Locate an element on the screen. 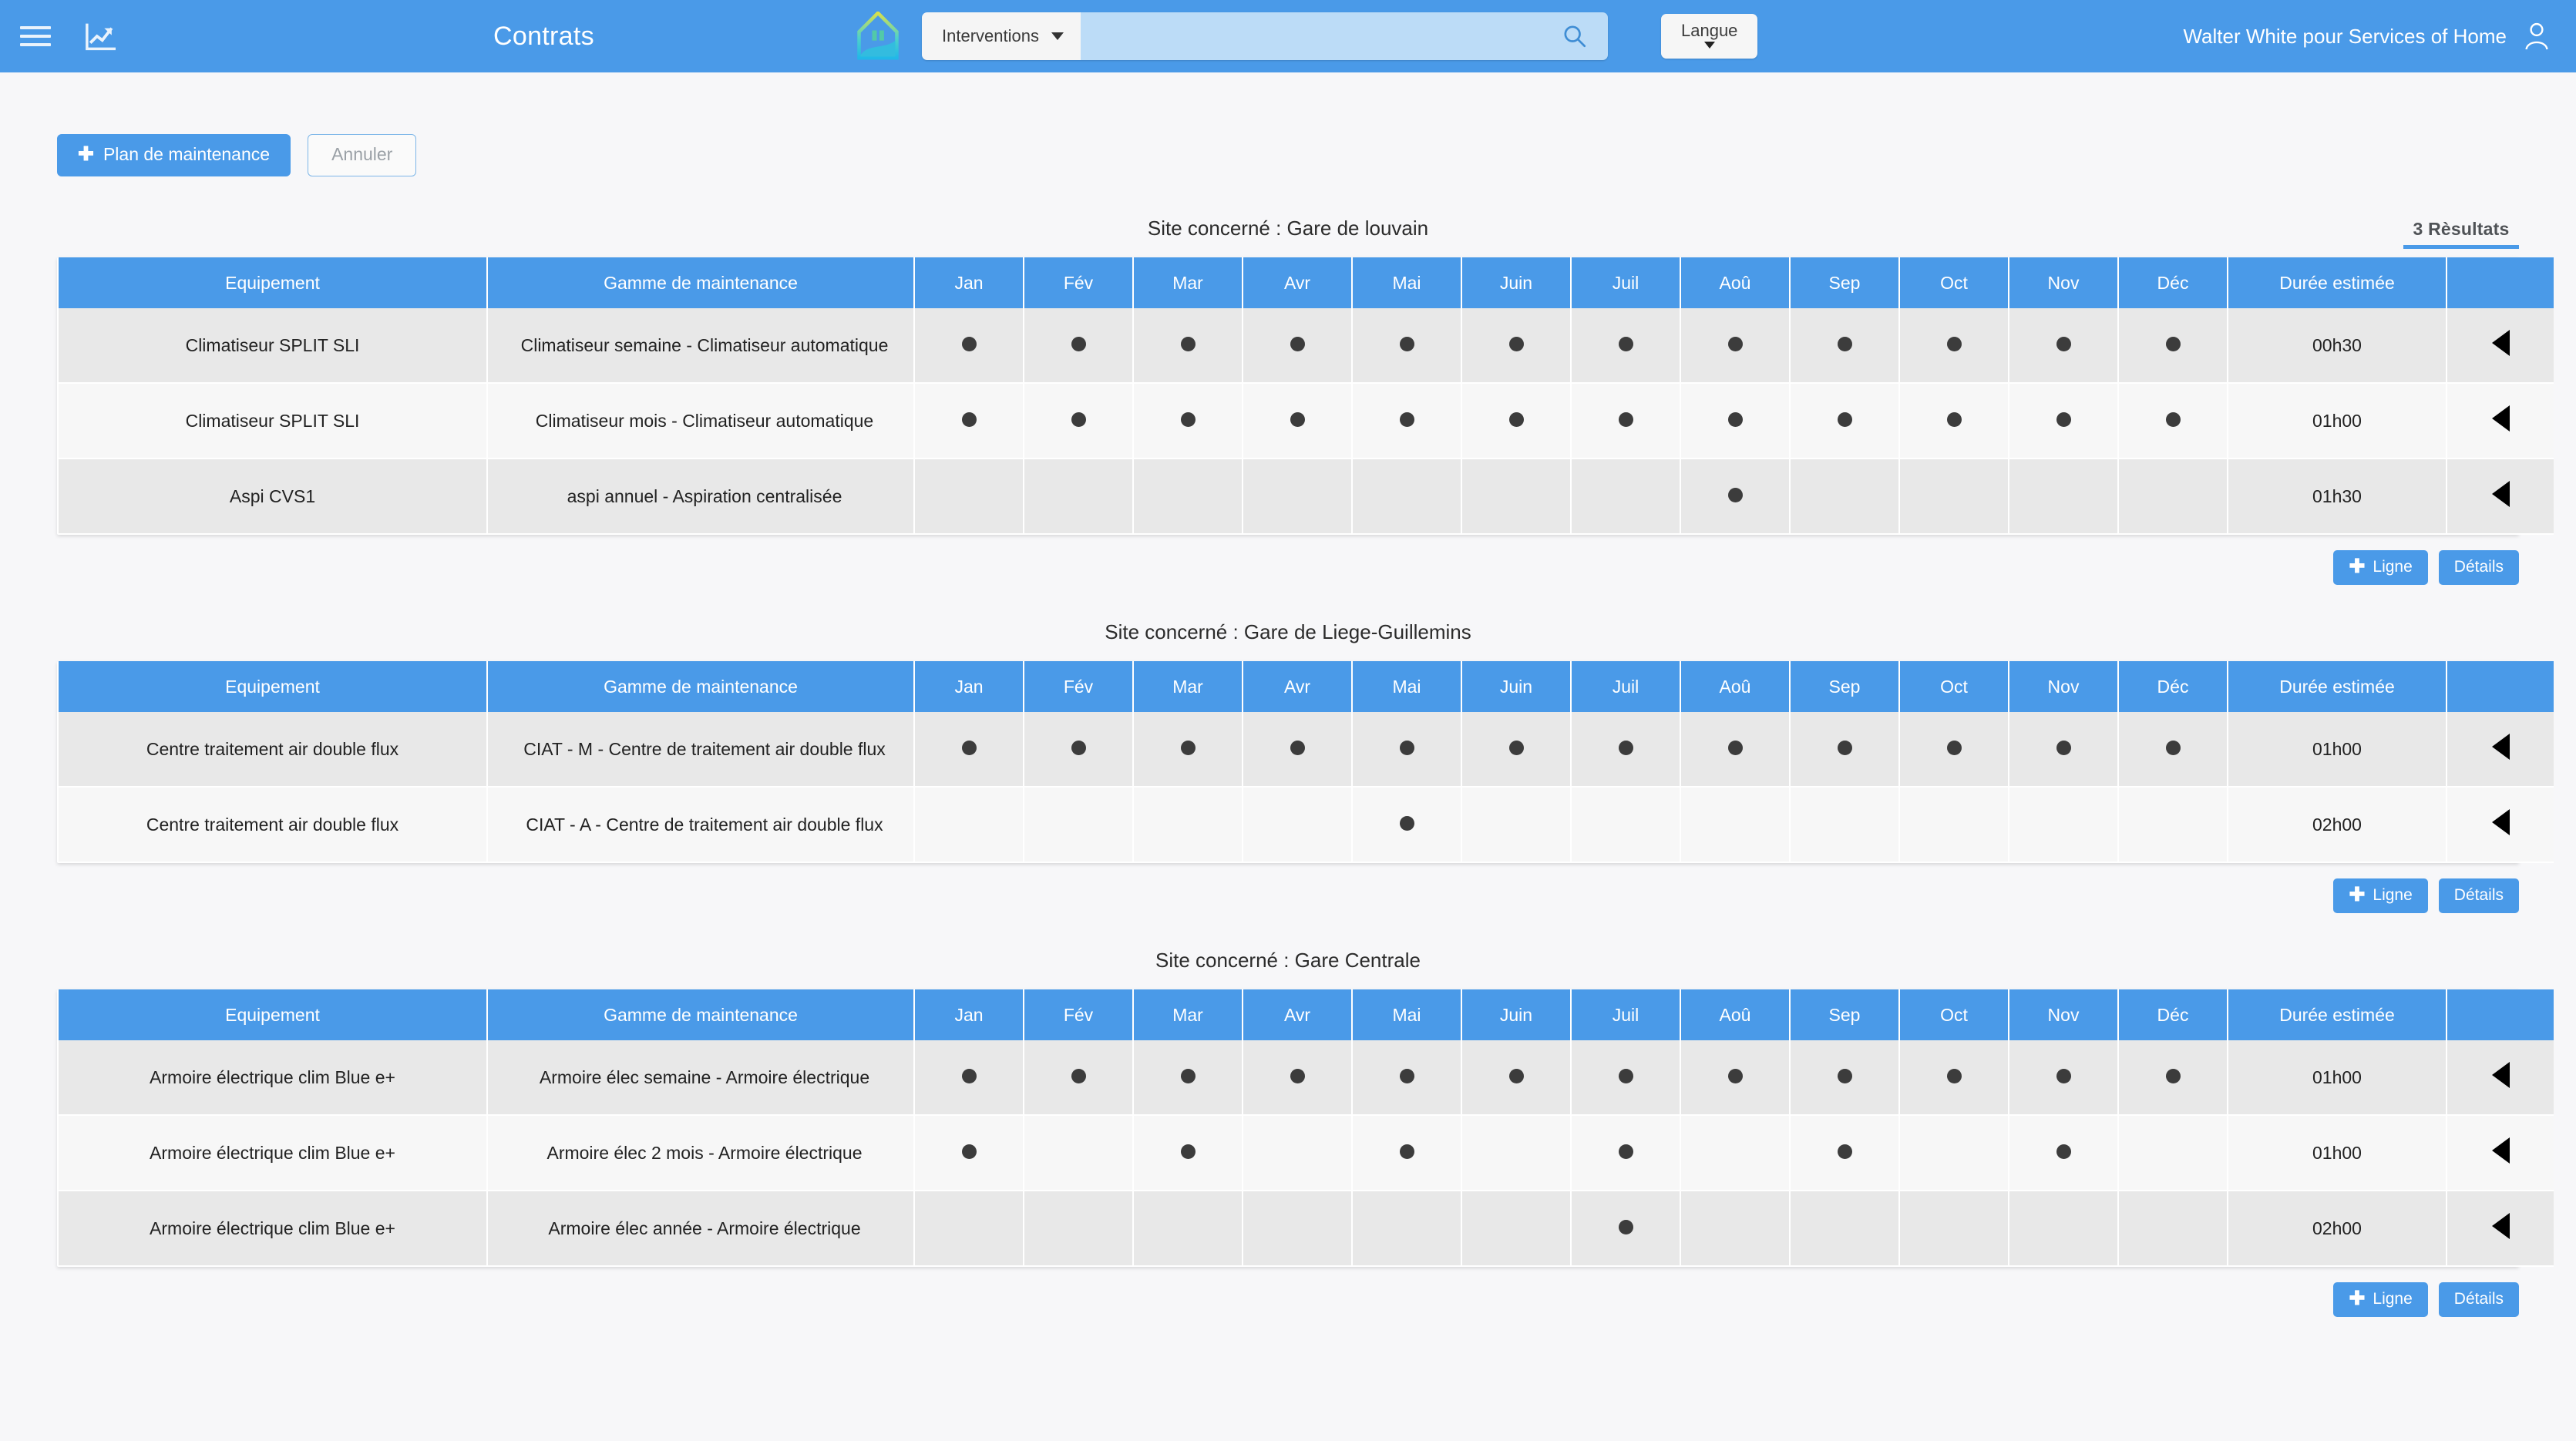  search-icon is located at coordinates (1575, 36).